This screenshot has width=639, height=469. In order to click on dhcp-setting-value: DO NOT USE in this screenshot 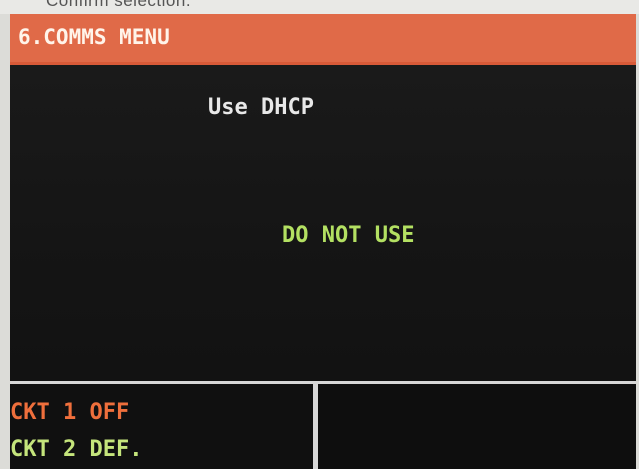, I will do `click(348, 235)`.